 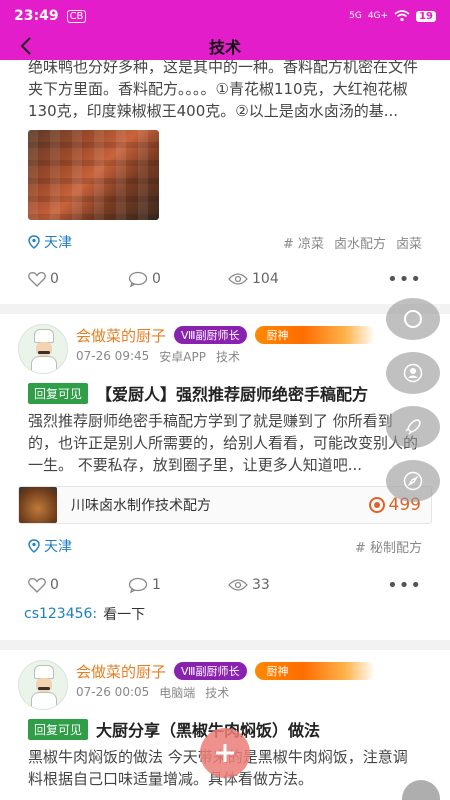 I want to click on author-info: 会做菜的厨子 Ⅷ副厨师长 厨神 07-26 09:45 安卓APP 技术, so click(x=254, y=345).